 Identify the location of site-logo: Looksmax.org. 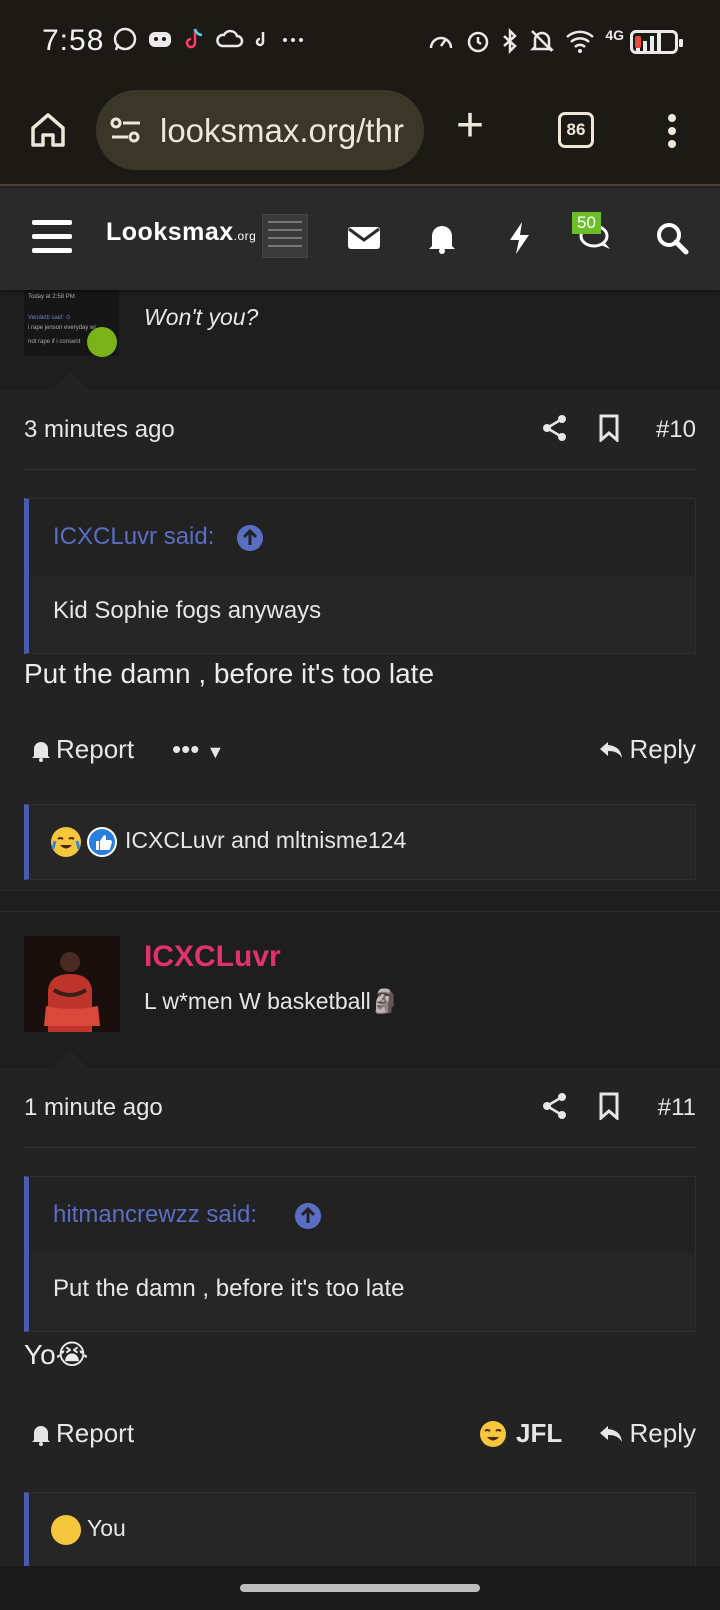
(181, 232).